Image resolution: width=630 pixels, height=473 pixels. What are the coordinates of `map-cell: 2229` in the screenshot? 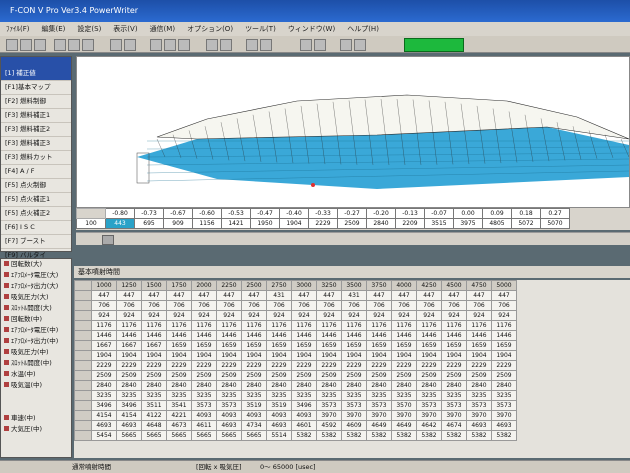 It's located at (104, 365).